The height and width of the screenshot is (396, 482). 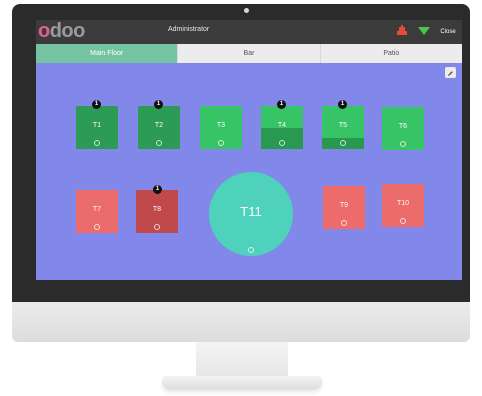 I want to click on table-t7: T7, so click(x=97, y=211).